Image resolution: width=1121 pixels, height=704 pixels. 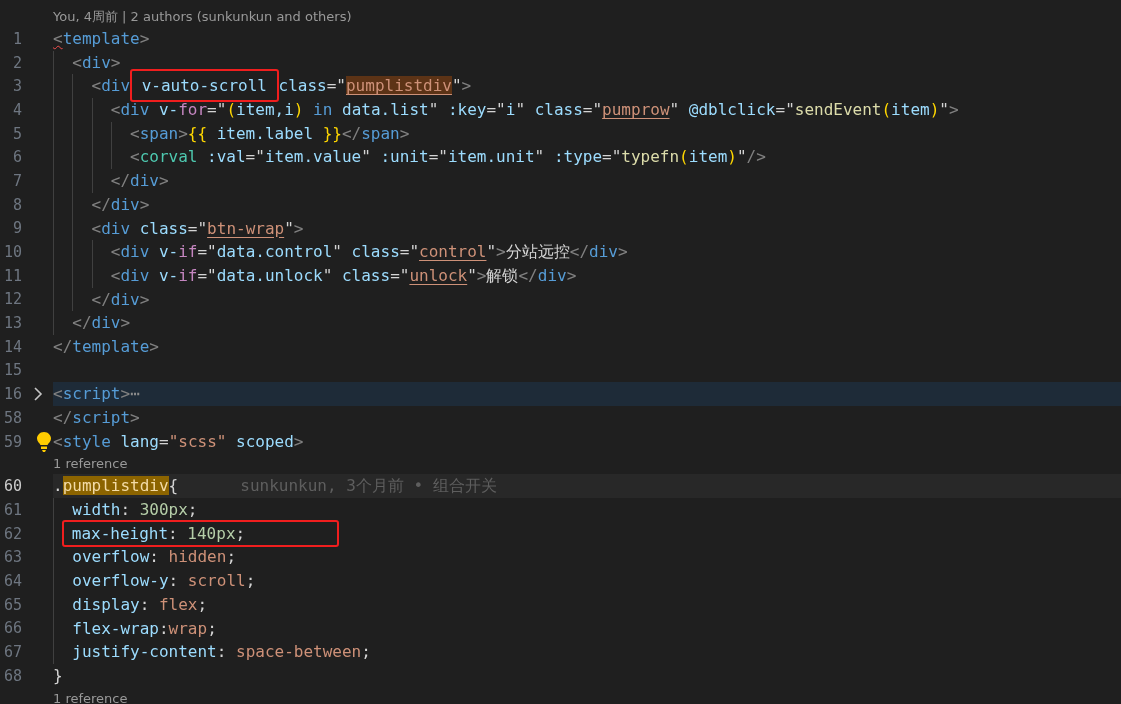 I want to click on line-number: 5, so click(x=16, y=133).